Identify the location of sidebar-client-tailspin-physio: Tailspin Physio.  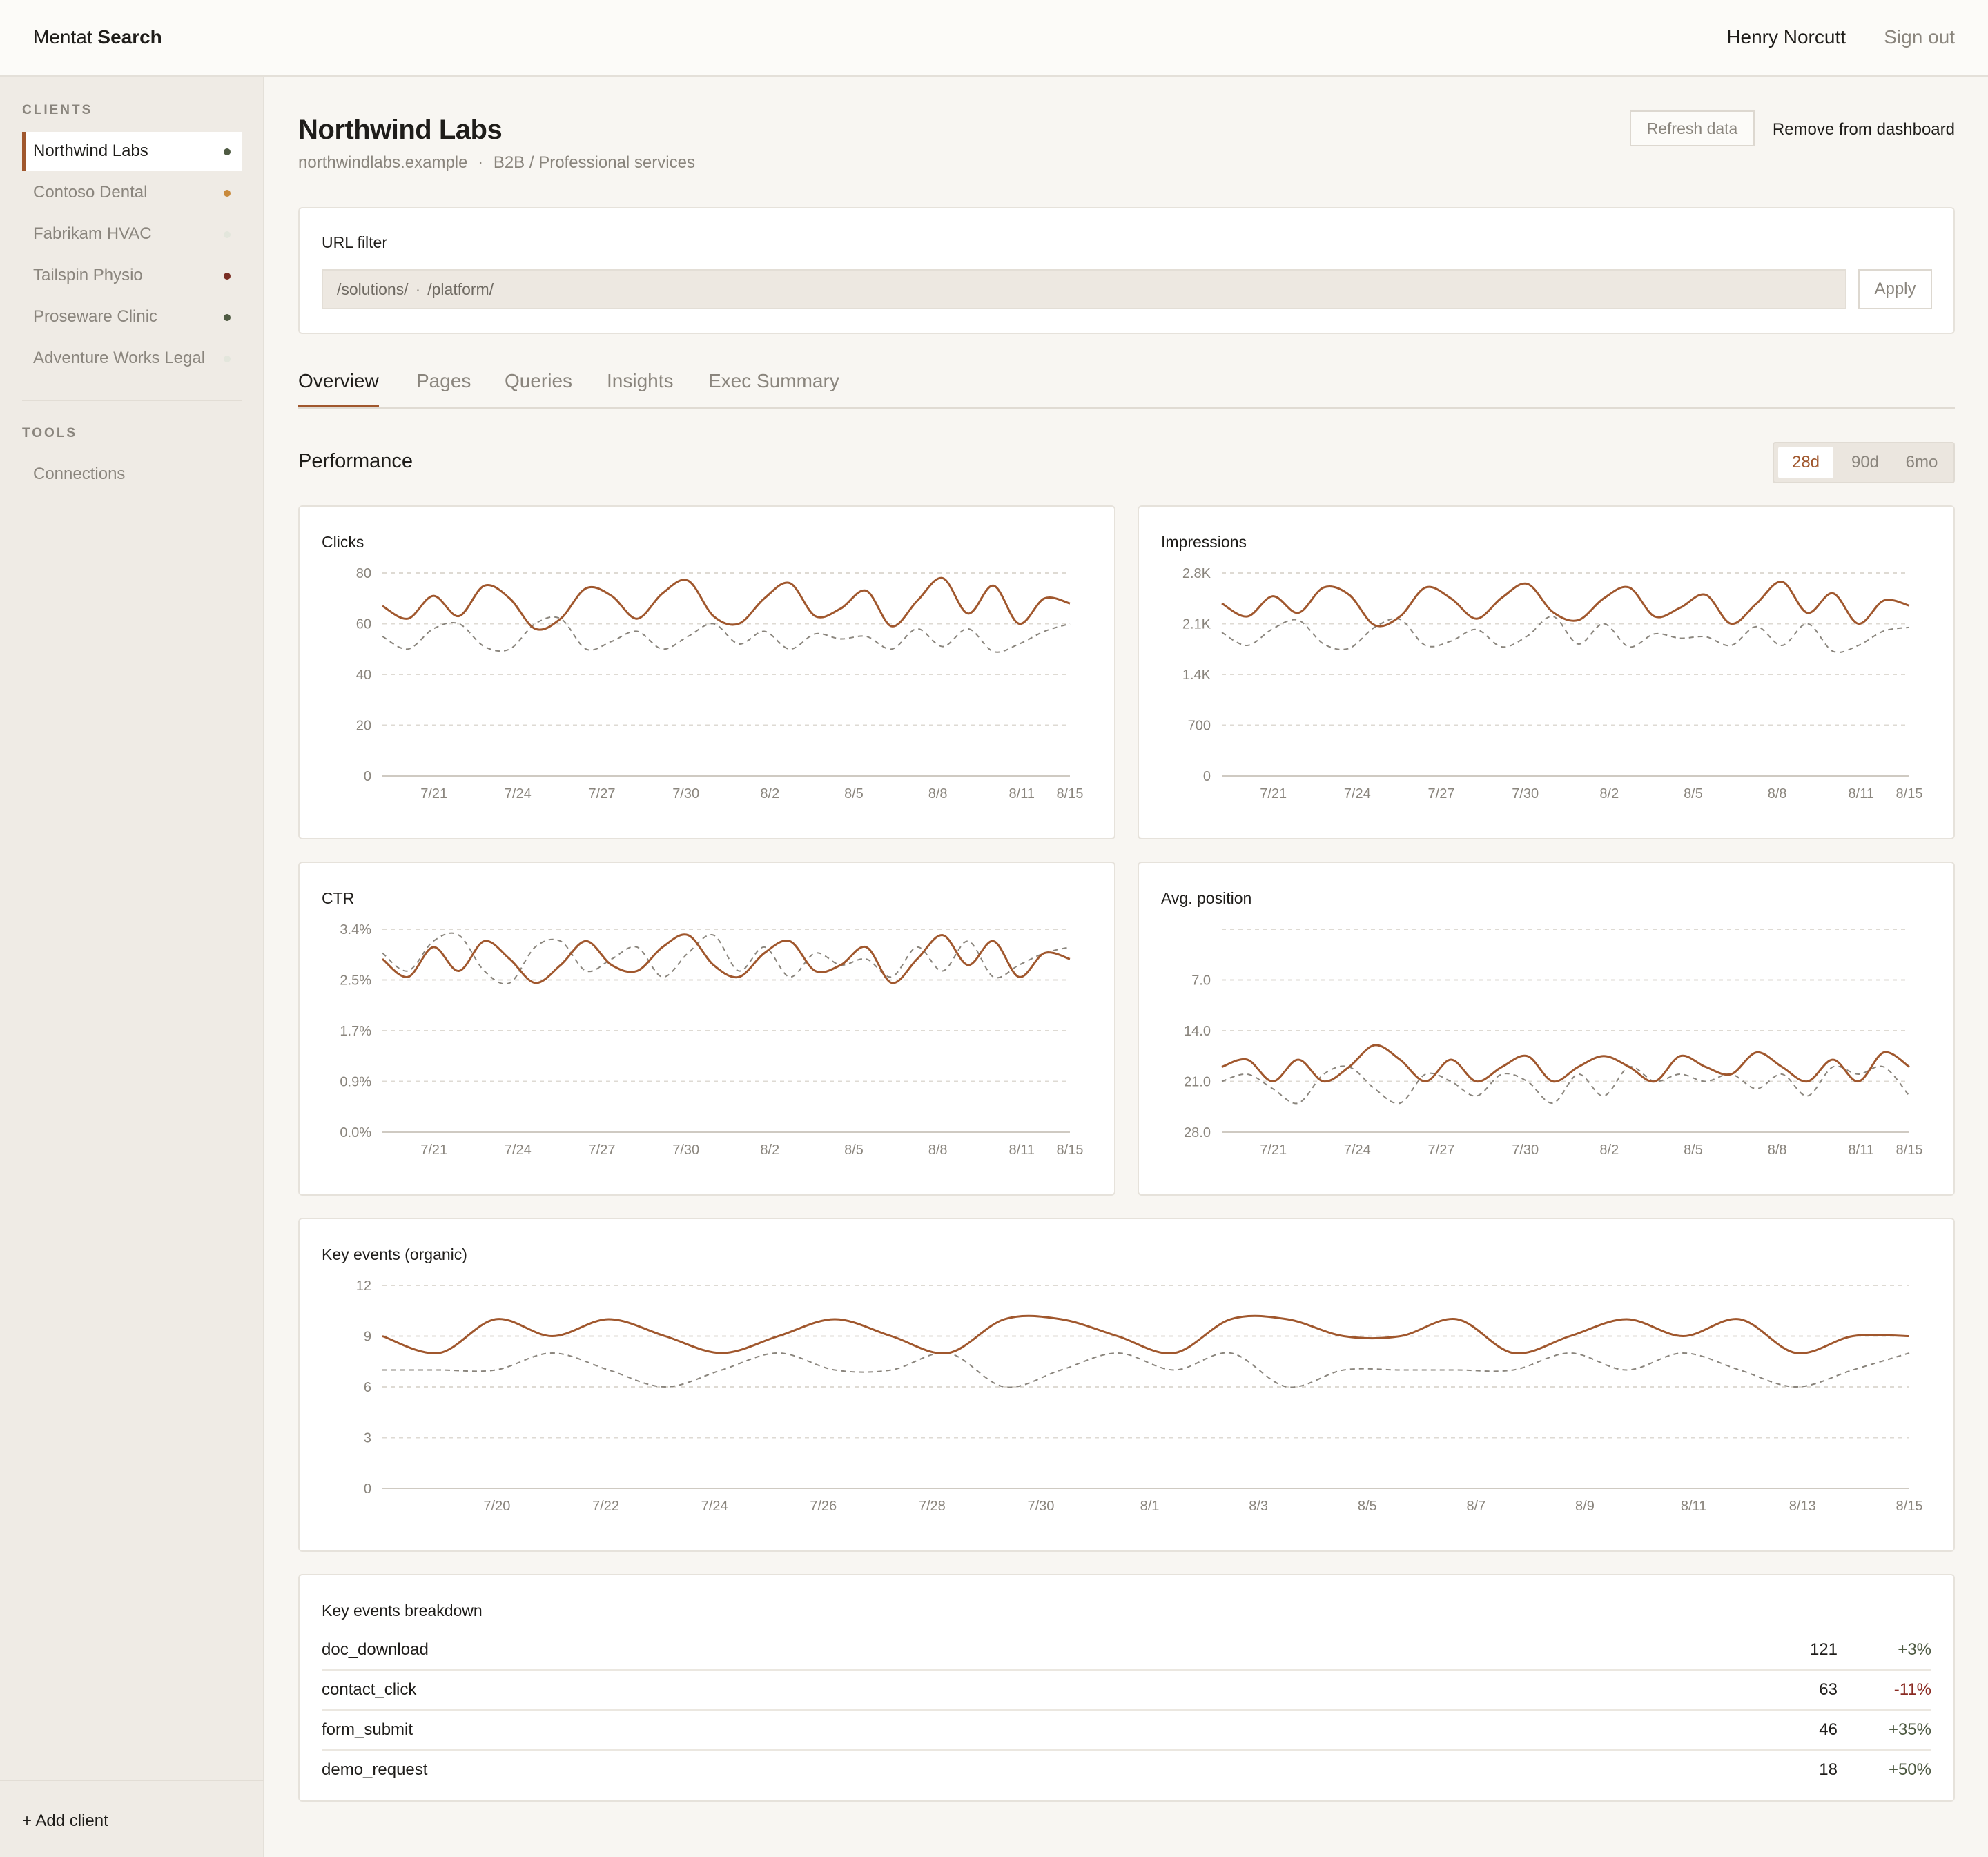
(132, 275).